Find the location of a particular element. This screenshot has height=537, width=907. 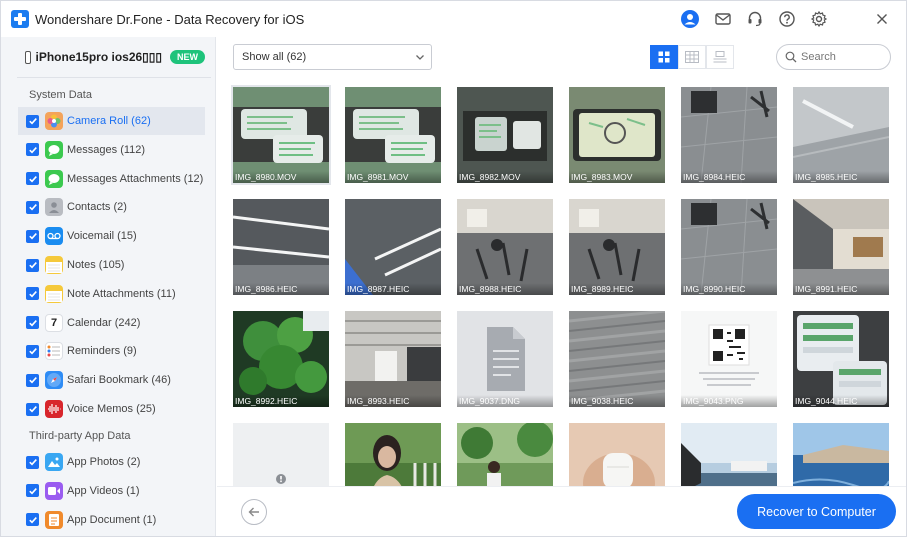

settings-gear-icon is located at coordinates (819, 19).